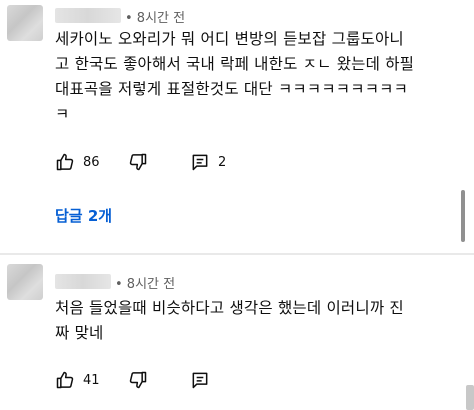 The height and width of the screenshot is (410, 474). I want to click on reply-count: 2, so click(222, 162).